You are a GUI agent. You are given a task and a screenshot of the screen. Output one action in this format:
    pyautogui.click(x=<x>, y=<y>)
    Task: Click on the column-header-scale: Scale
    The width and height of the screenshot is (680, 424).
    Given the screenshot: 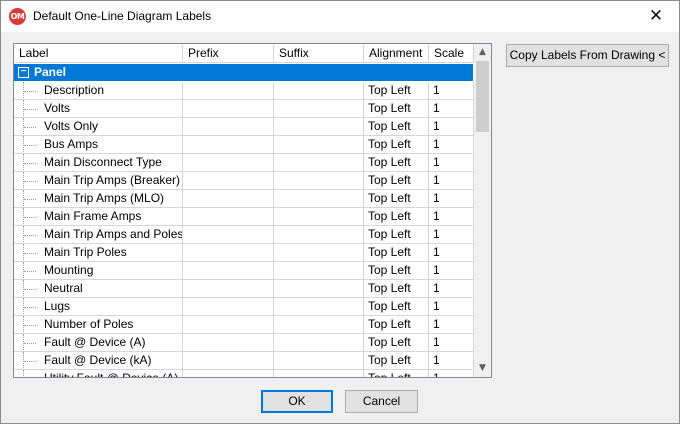 What is the action you would take?
    pyautogui.click(x=451, y=53)
    